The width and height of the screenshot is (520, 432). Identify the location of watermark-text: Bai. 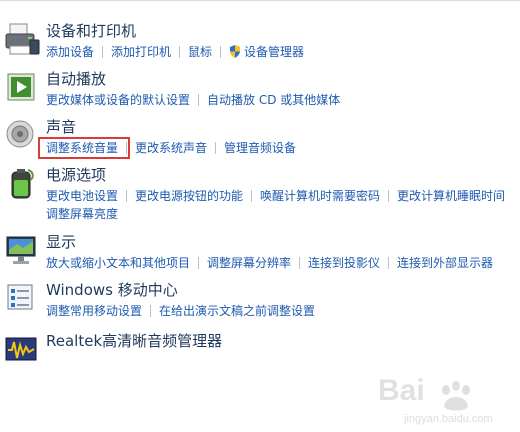
(401, 390).